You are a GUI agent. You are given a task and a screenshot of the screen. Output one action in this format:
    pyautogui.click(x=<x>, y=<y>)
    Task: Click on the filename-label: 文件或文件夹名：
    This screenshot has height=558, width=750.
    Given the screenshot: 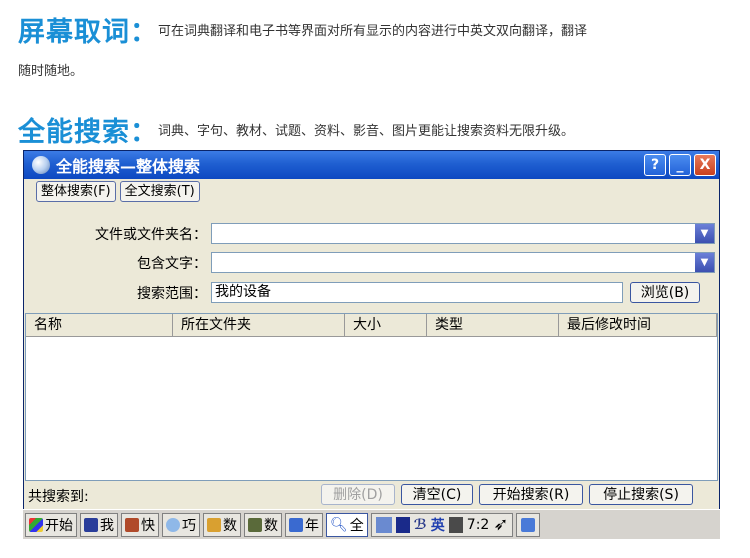 What is the action you would take?
    pyautogui.click(x=151, y=235)
    